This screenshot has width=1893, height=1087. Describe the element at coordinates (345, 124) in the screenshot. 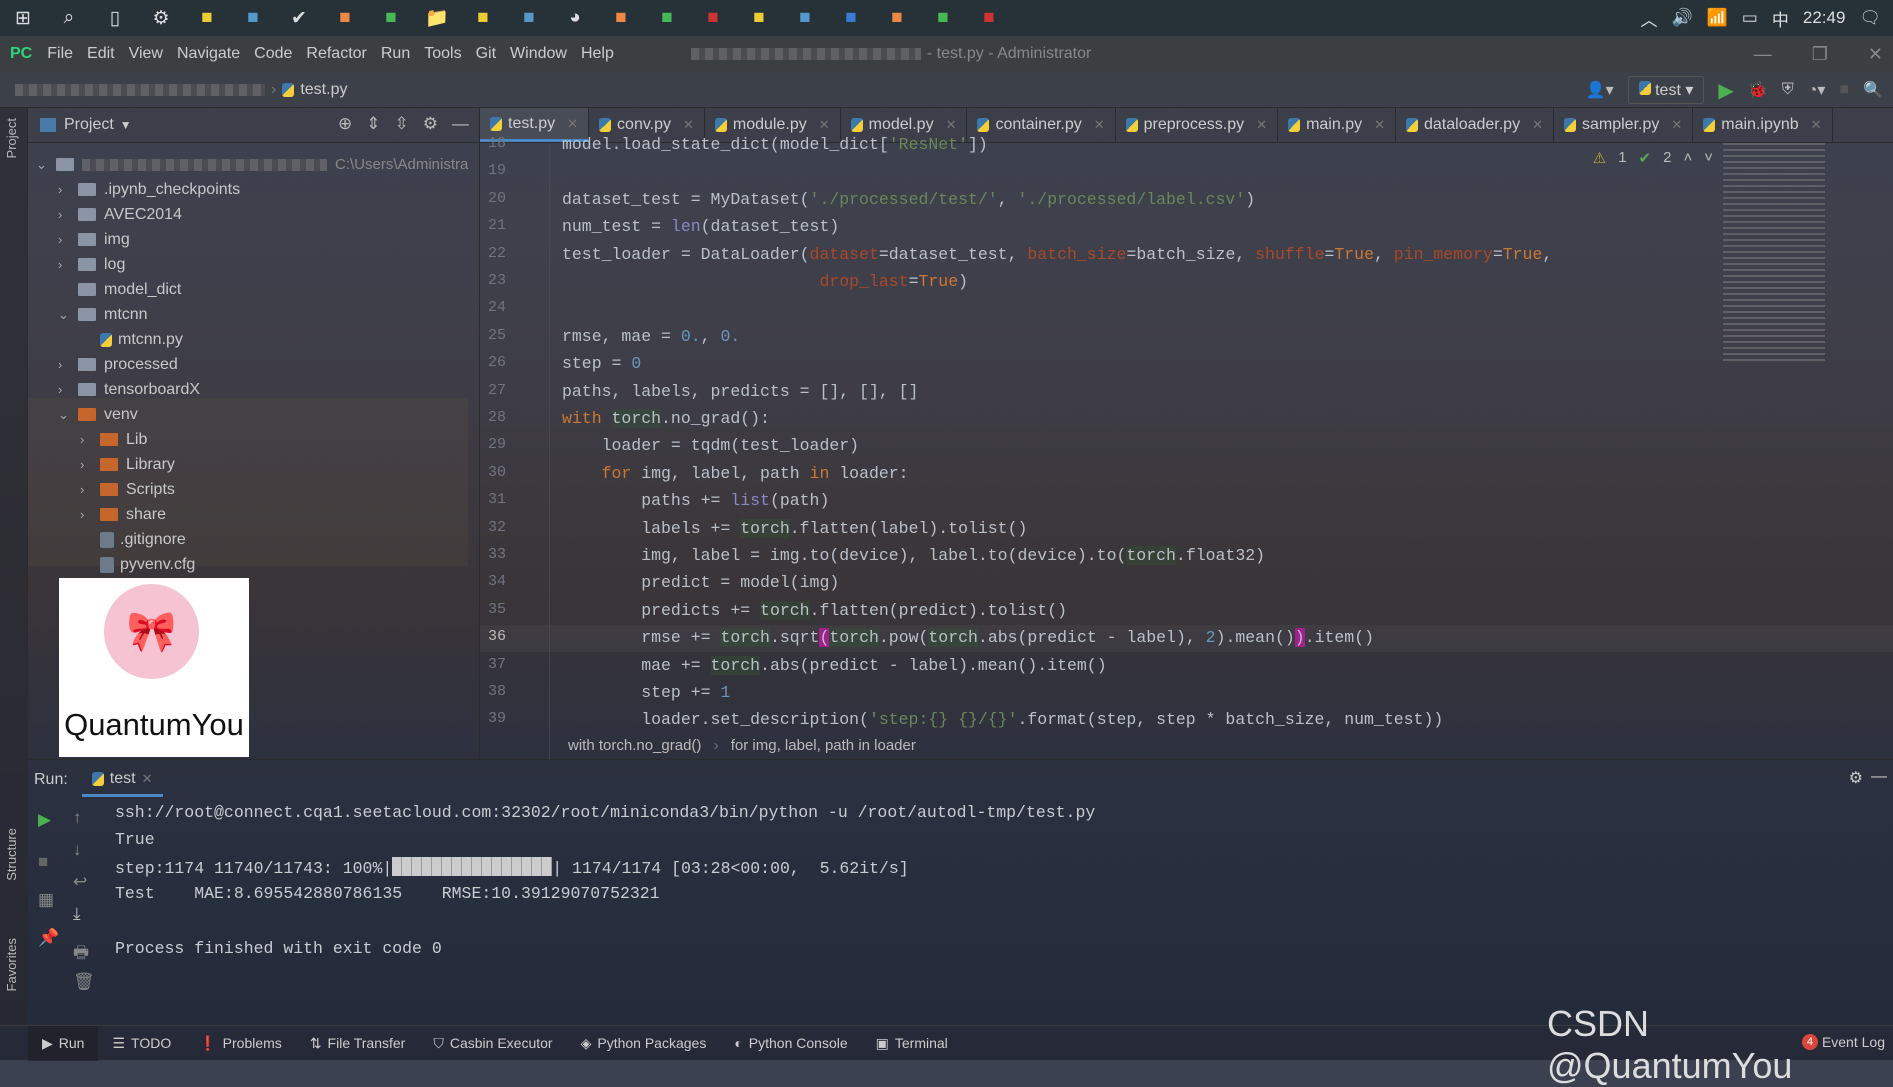

I see `locate-icon: ⊕` at that location.